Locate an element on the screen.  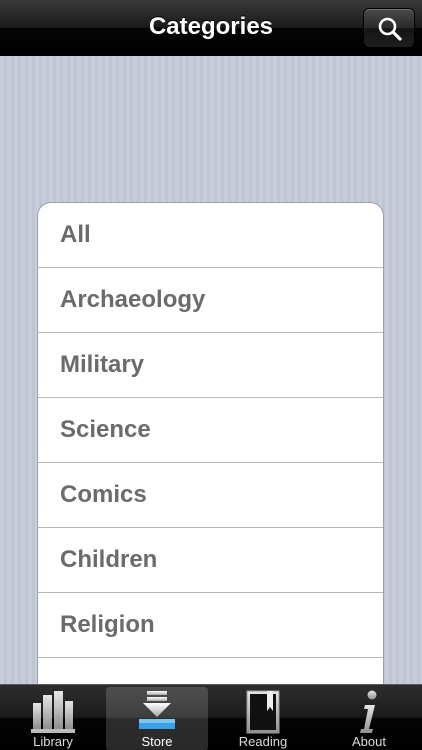
category-item-partial is located at coordinates (210, 671).